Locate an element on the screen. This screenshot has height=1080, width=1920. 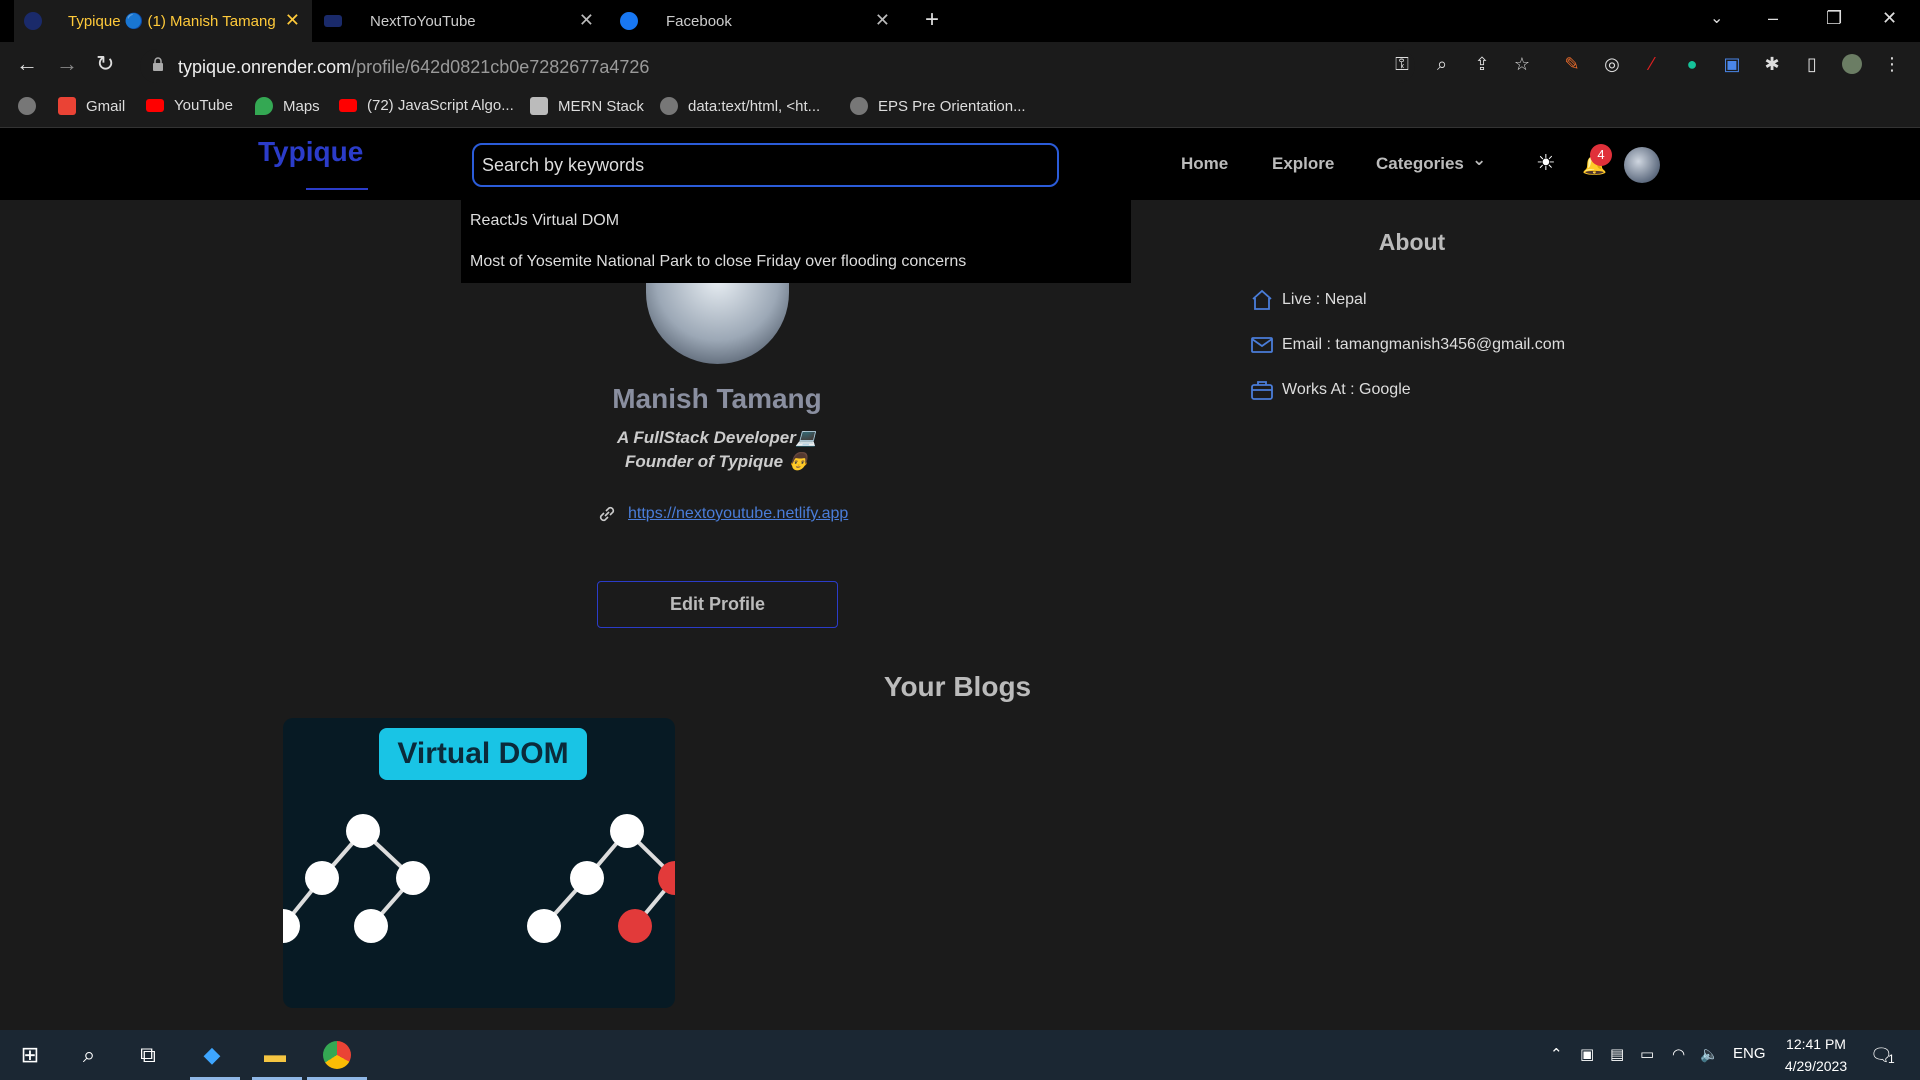
nexttoyoutube-favicon-icon is located at coordinates (333, 21).